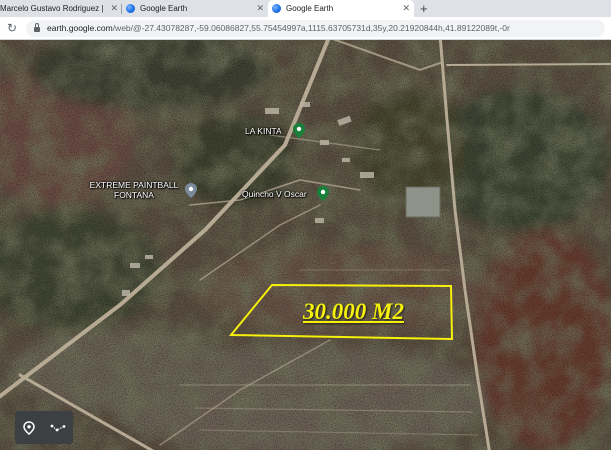 This screenshot has height=450, width=611. Describe the element at coordinates (44, 427) in the screenshot. I see `map-controls` at that location.